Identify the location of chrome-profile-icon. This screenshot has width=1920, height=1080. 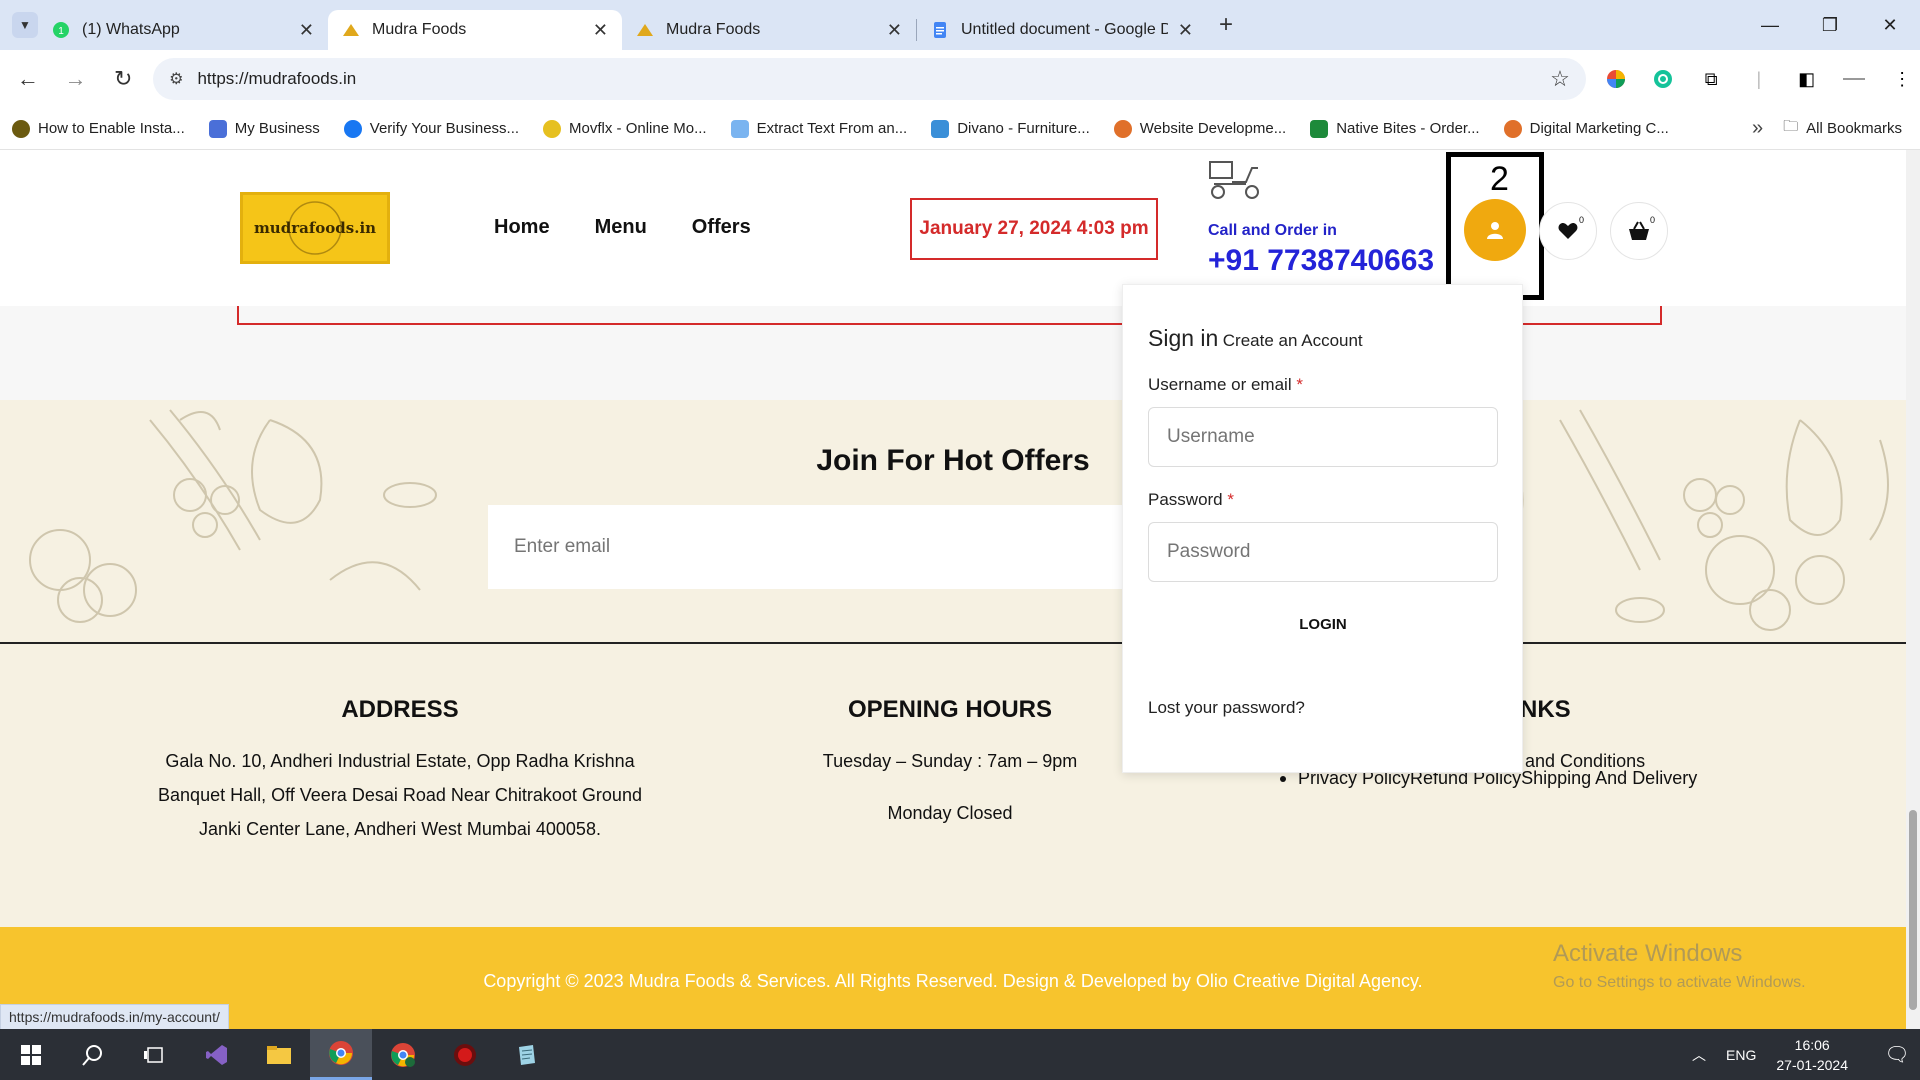
(403, 1054).